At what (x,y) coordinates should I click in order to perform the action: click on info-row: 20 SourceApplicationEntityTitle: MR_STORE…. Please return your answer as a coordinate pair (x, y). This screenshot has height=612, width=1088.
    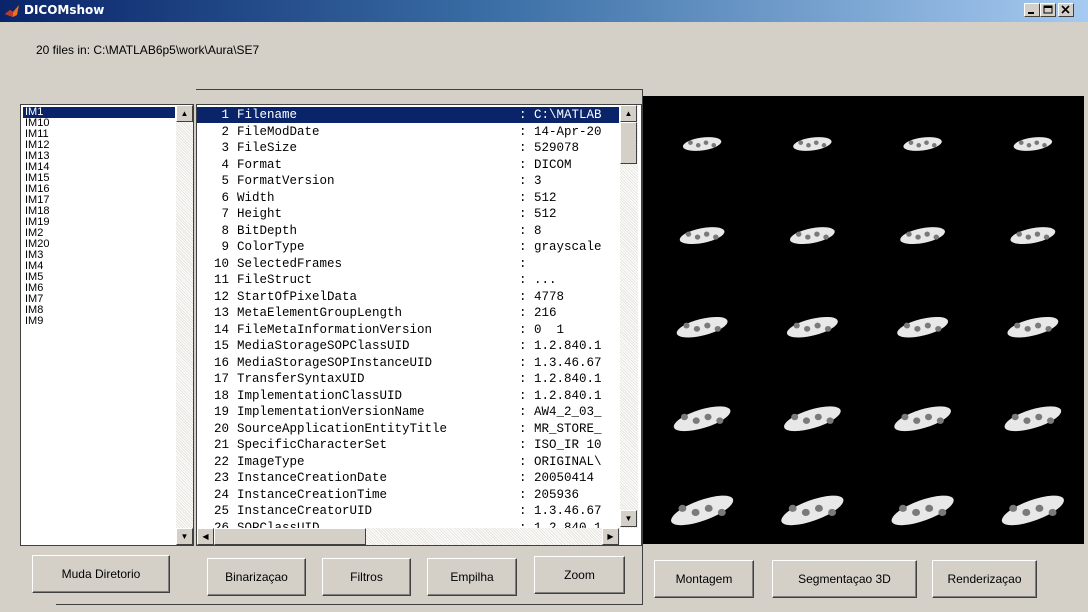
    Looking at the image, I should click on (408, 429).